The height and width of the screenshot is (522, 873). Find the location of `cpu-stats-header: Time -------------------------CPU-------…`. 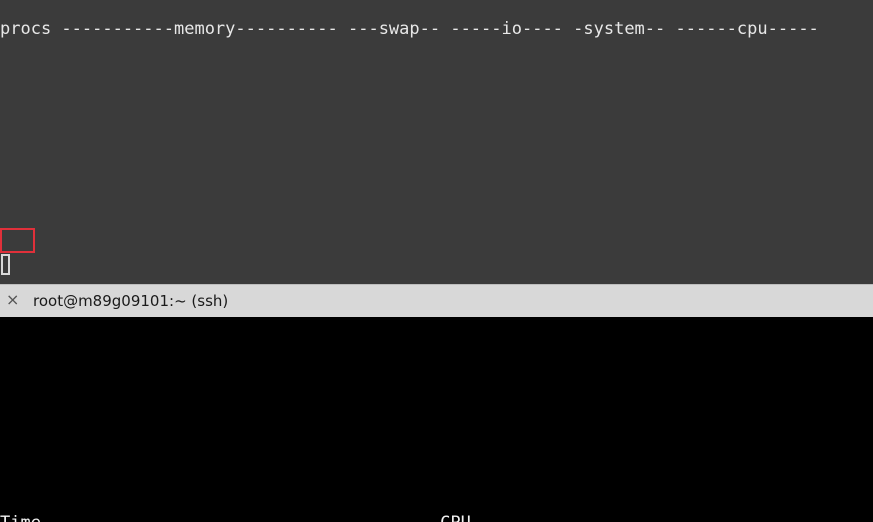

cpu-stats-header: Time -------------------------CPU-------… is located at coordinates (358, 516).